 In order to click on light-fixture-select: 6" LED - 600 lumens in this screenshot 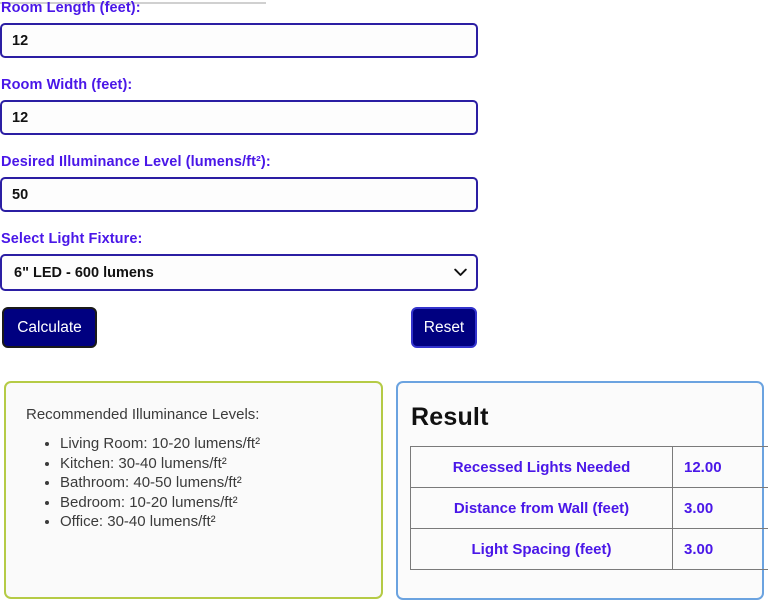, I will do `click(239, 272)`.